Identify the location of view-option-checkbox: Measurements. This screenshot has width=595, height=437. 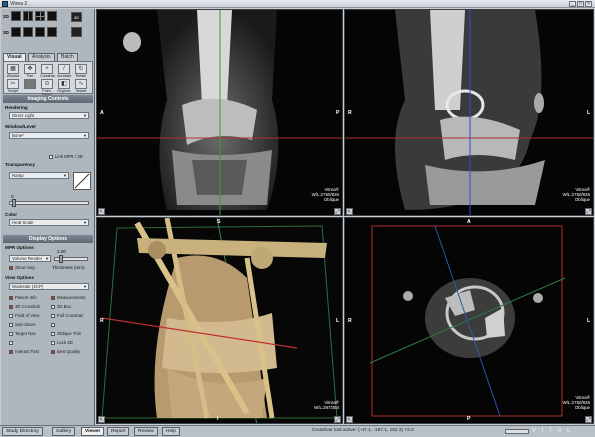
(68, 297).